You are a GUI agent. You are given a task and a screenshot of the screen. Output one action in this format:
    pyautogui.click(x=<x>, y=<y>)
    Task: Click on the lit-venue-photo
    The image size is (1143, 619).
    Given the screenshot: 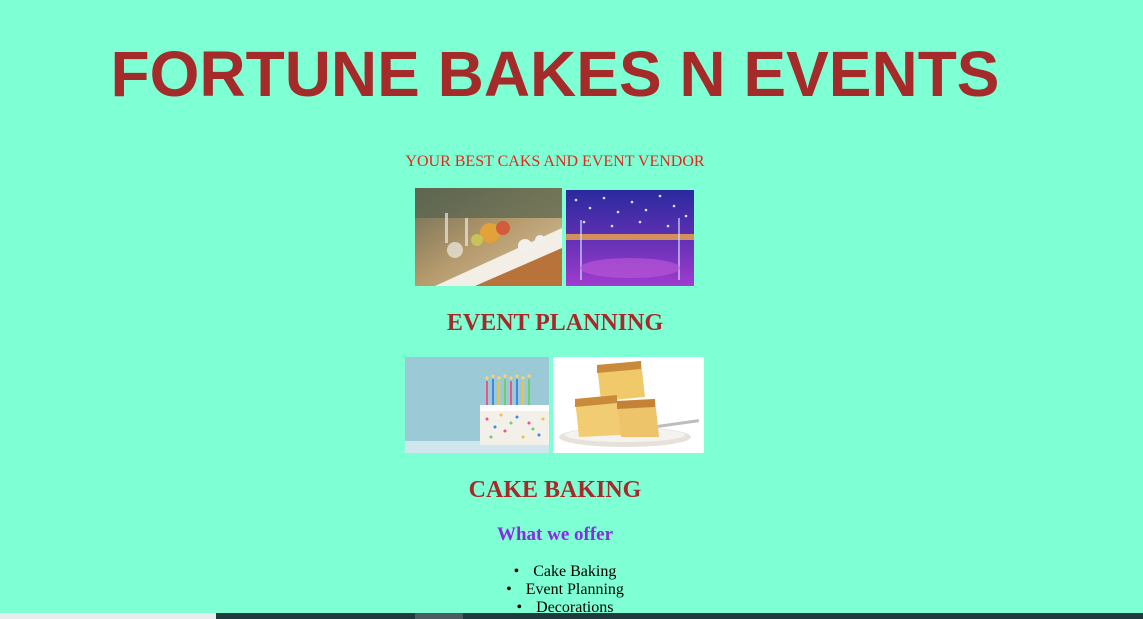 What is the action you would take?
    pyautogui.click(x=630, y=238)
    